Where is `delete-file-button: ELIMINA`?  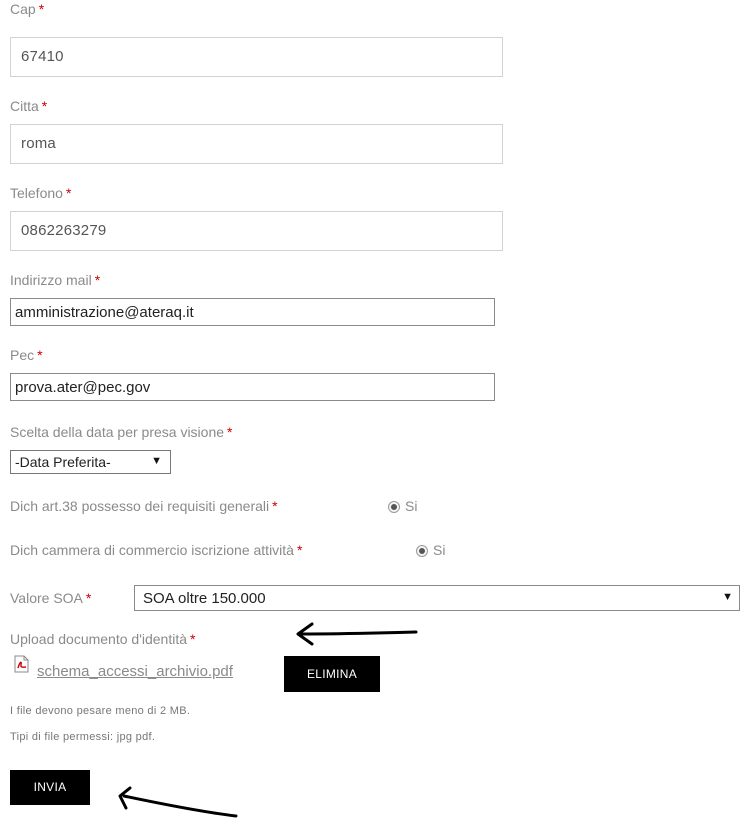 delete-file-button: ELIMINA is located at coordinates (332, 674).